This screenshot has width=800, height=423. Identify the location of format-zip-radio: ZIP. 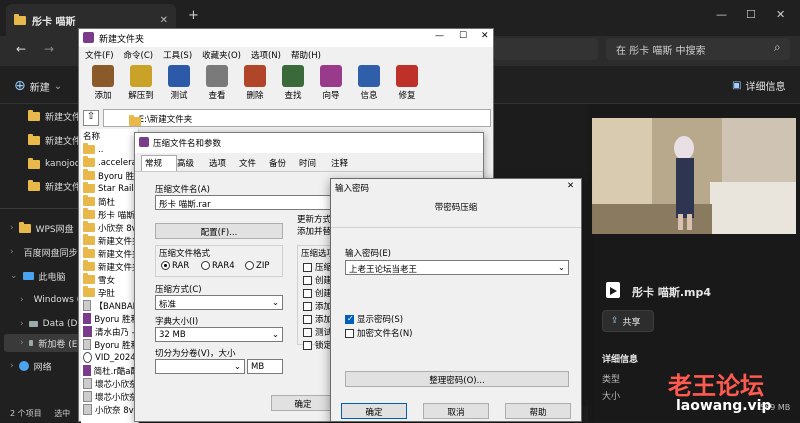
(257, 266).